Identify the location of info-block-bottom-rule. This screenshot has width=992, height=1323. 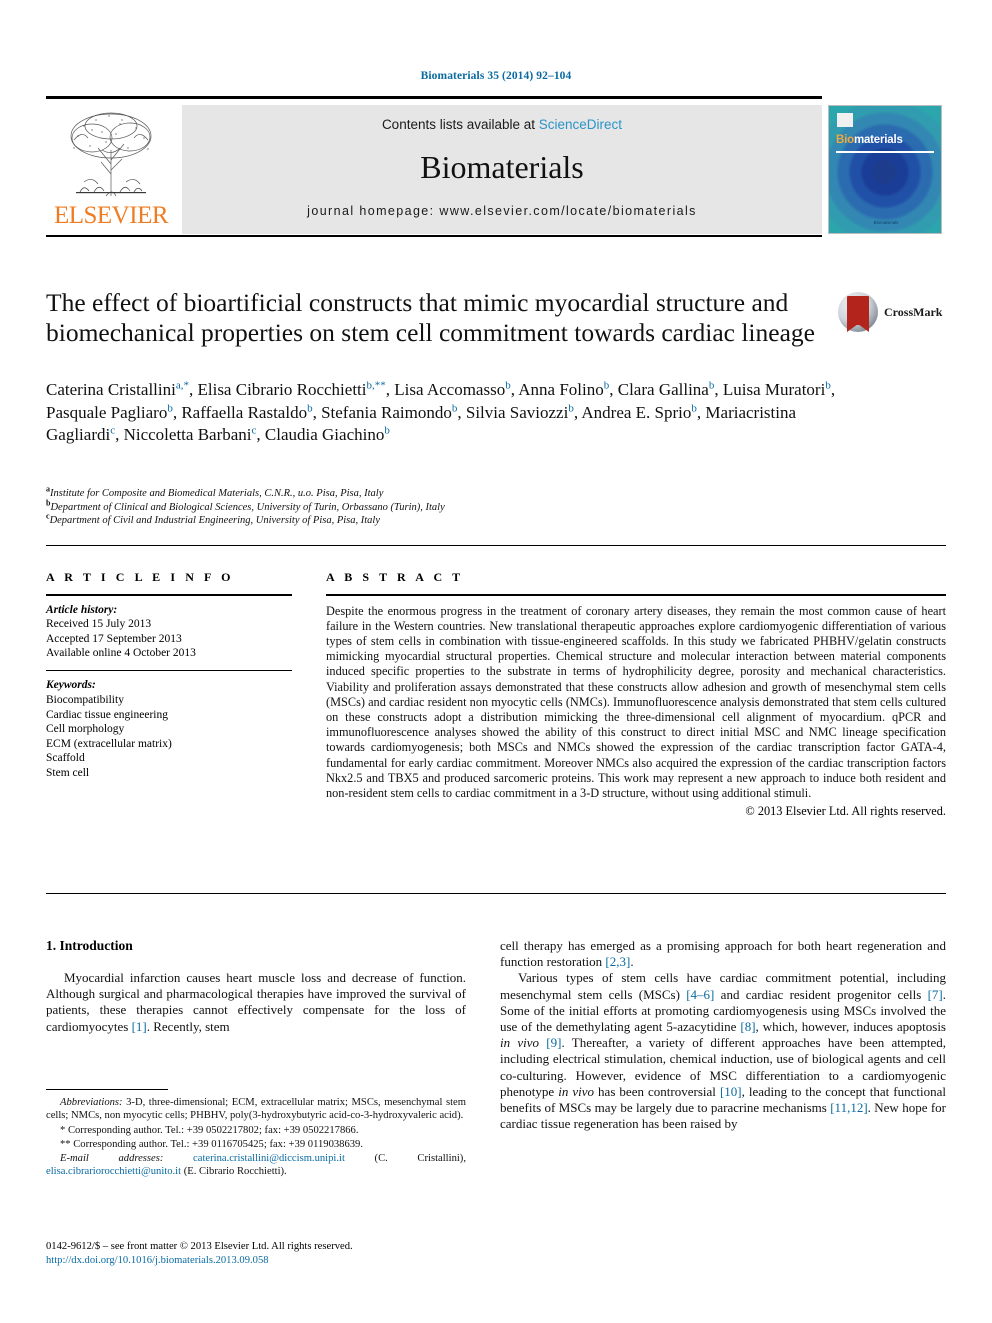
(496, 893).